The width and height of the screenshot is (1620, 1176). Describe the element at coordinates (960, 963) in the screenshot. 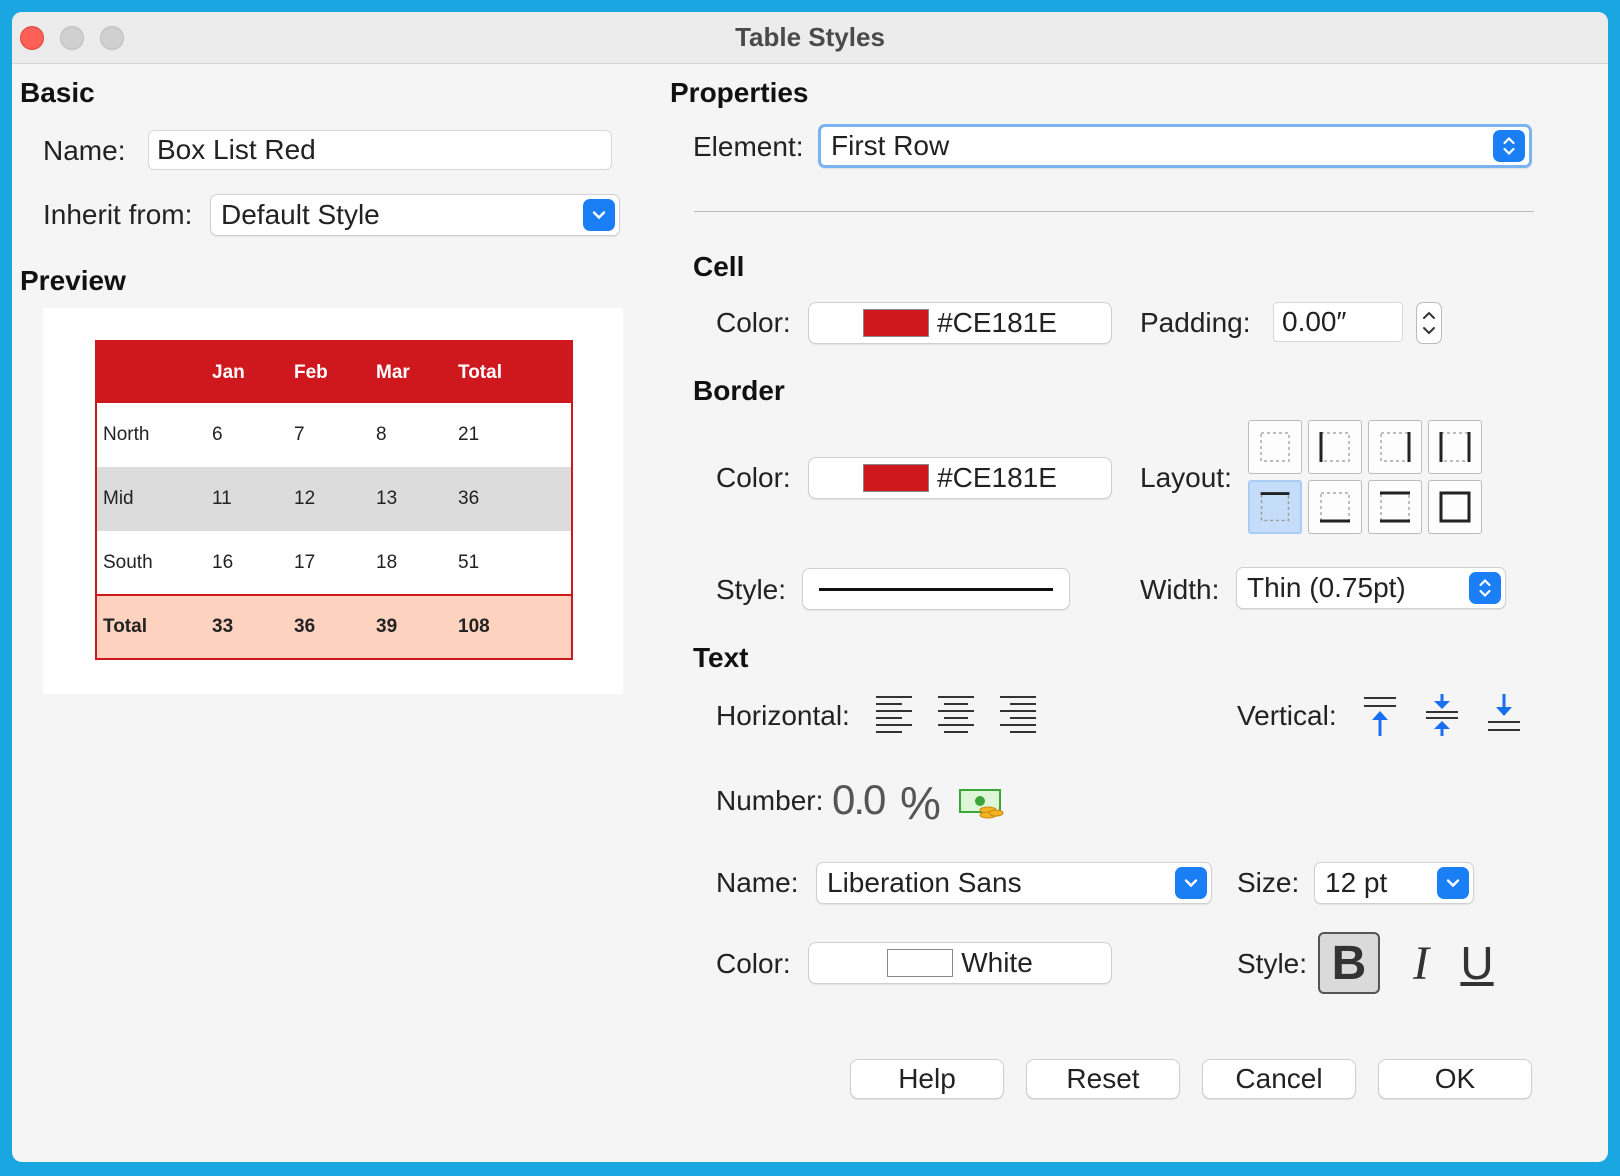

I see `text-color-button: White` at that location.